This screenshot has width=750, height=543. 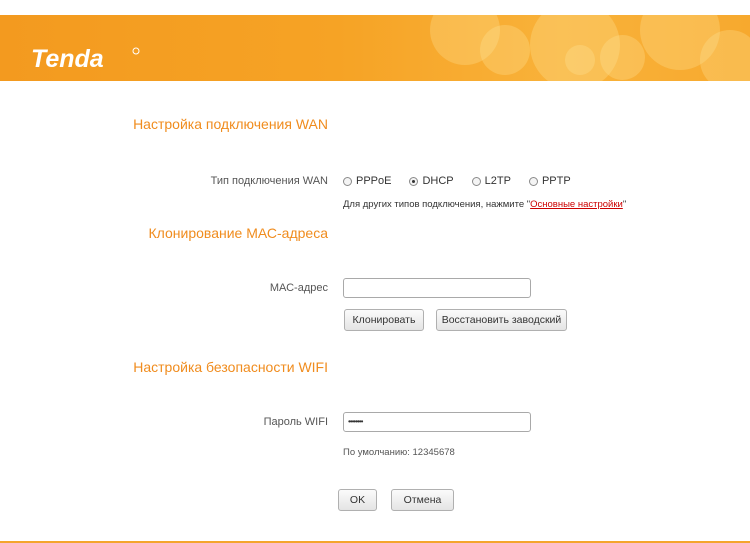 What do you see at coordinates (230, 367) in the screenshot?
I see `wifi-section-title: Настройка безопасности WIFI` at bounding box center [230, 367].